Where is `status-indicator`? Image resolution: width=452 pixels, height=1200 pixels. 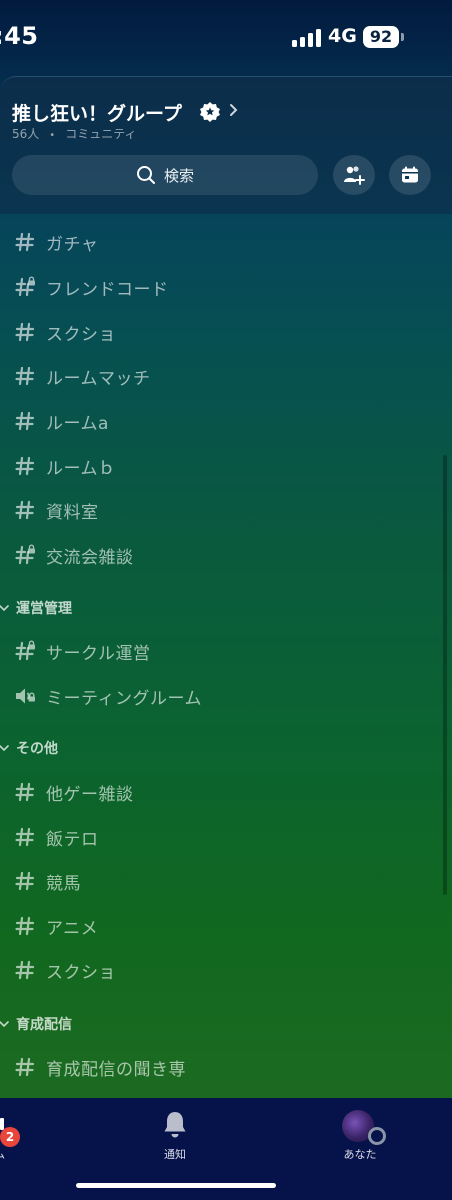 status-indicator is located at coordinates (377, 1136).